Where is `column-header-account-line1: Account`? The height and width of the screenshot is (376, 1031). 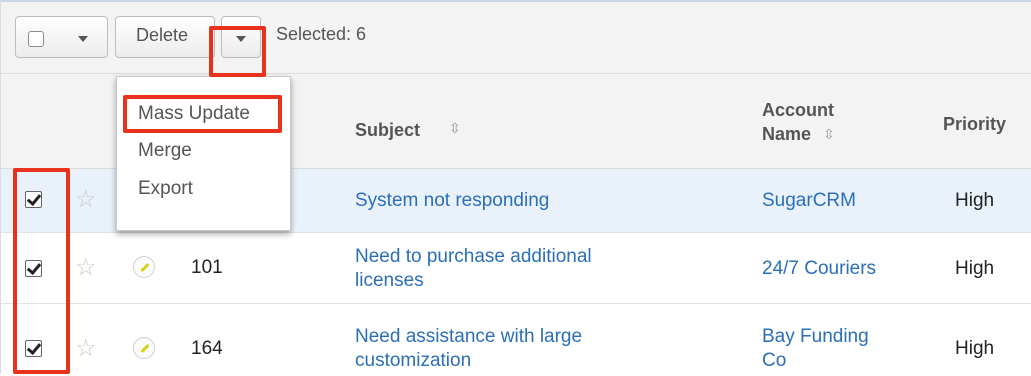
column-header-account-line1: Account is located at coordinates (798, 110).